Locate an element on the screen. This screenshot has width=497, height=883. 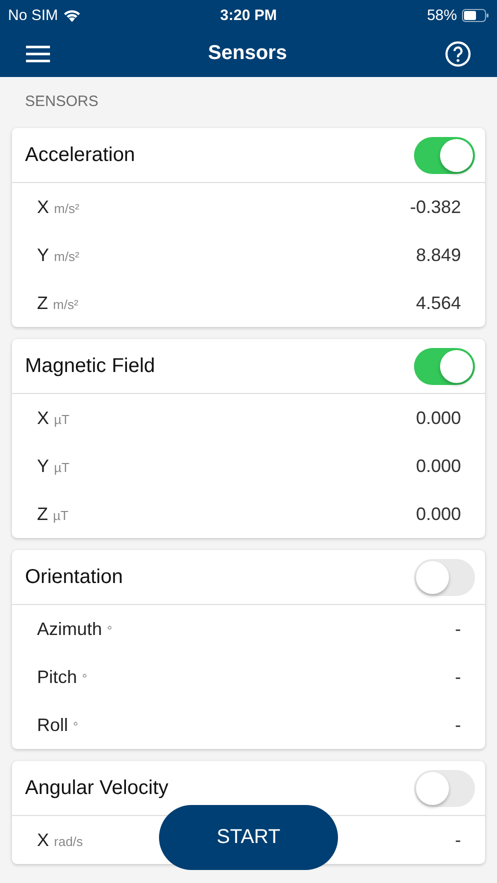
reading-value: 4.564 is located at coordinates (438, 303).